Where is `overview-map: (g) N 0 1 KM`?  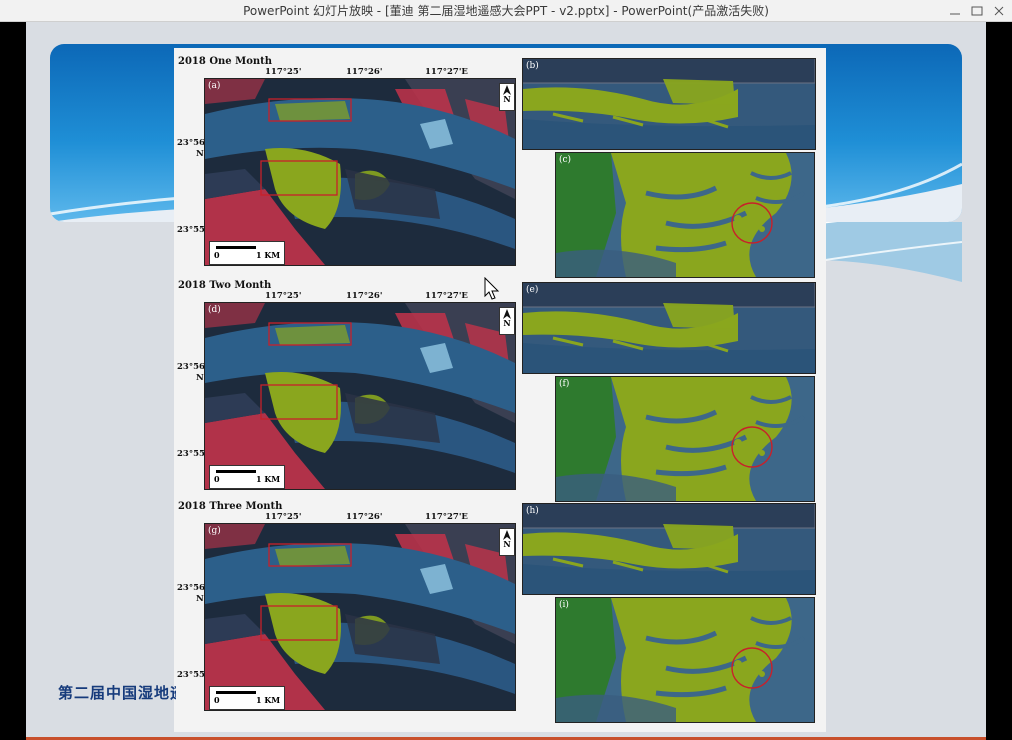
overview-map: (g) N 0 1 KM is located at coordinates (360, 617).